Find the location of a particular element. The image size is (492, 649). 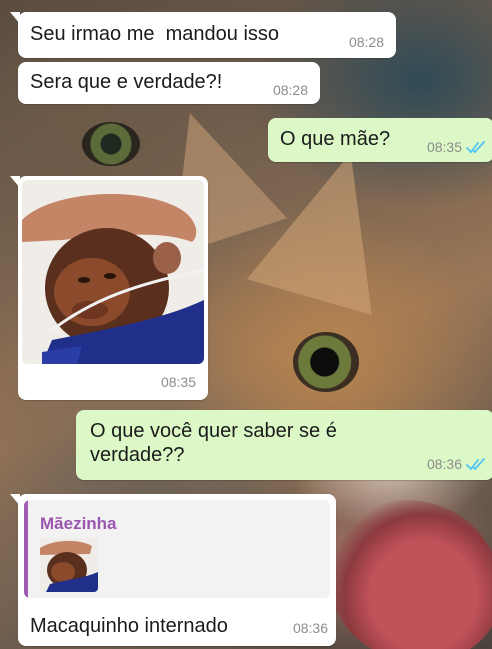

message-meta: 08:36 is located at coordinates (456, 464).